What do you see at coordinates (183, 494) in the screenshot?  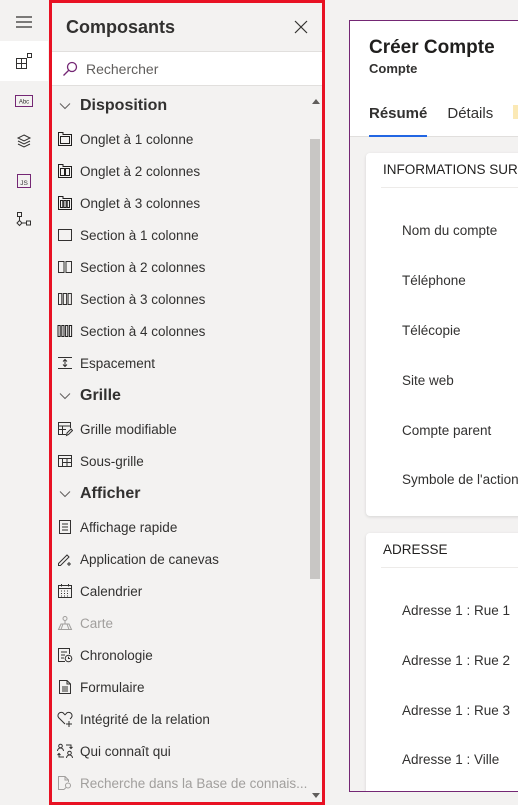 I see `group-header-afficher: Afficher` at bounding box center [183, 494].